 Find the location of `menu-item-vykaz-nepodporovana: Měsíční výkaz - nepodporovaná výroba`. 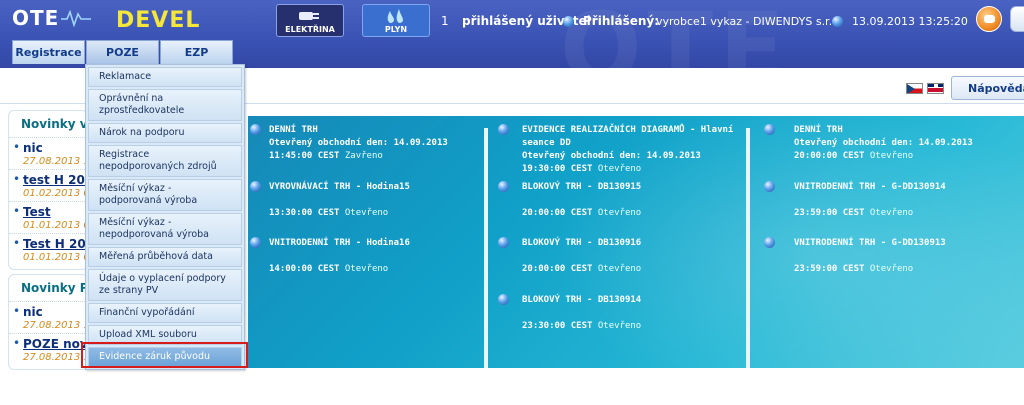

menu-item-vykaz-nepodporovana: Měsíční výkaz - nepodporovaná výroba is located at coordinates (165, 229).